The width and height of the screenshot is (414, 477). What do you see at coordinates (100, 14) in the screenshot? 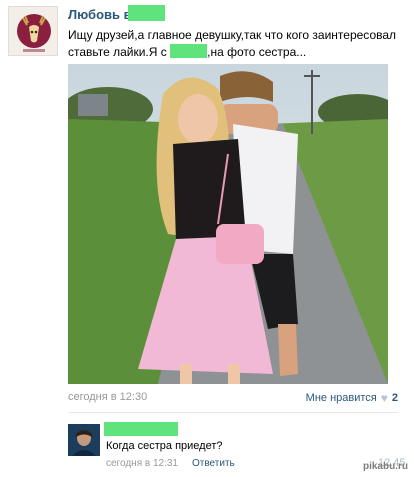
I see `post-author-name: Любовь в` at bounding box center [100, 14].